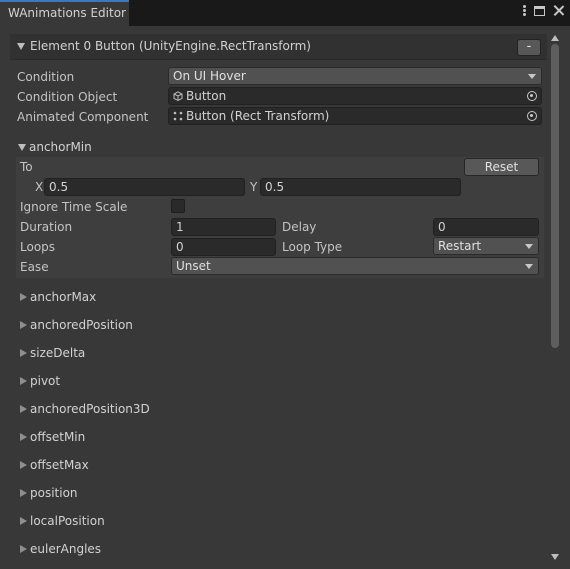  Describe the element at coordinates (63, 297) in the screenshot. I see `property-label: anchorMax` at that location.